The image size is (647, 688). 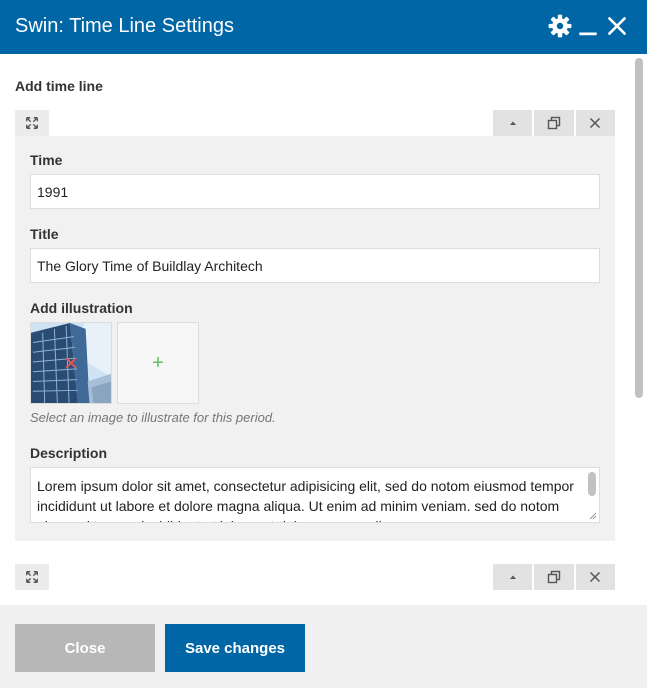 What do you see at coordinates (323, 27) in the screenshot?
I see `title-bar: Swin: Time Line Settings` at bounding box center [323, 27].